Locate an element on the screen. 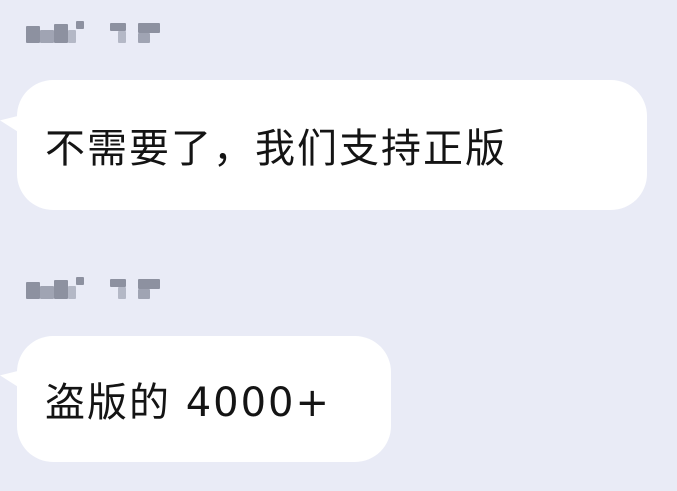 The height and width of the screenshot is (491, 677). message-text: 不需要了，我们支持正版 is located at coordinates (276, 149).